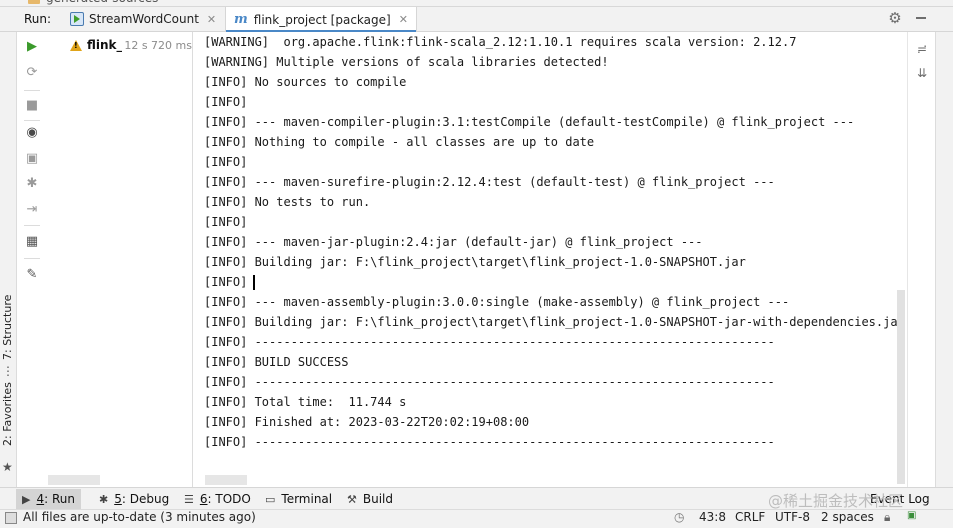 This screenshot has width=953, height=528. Describe the element at coordinates (307, 499) in the screenshot. I see `tool-window-label: Terminal` at that location.